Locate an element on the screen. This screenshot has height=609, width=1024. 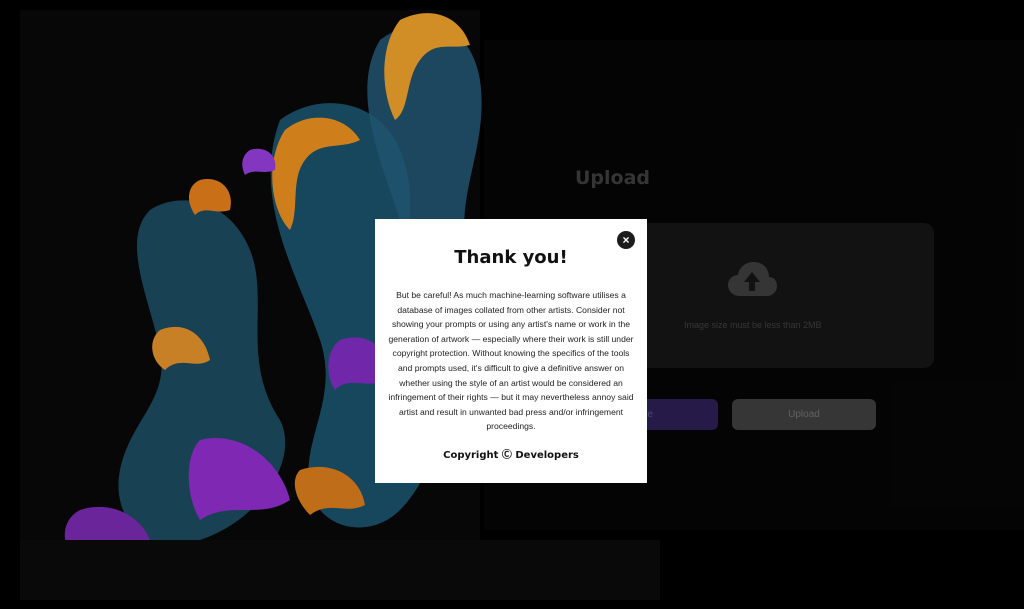
modal-title: Thank you! is located at coordinates (511, 257).